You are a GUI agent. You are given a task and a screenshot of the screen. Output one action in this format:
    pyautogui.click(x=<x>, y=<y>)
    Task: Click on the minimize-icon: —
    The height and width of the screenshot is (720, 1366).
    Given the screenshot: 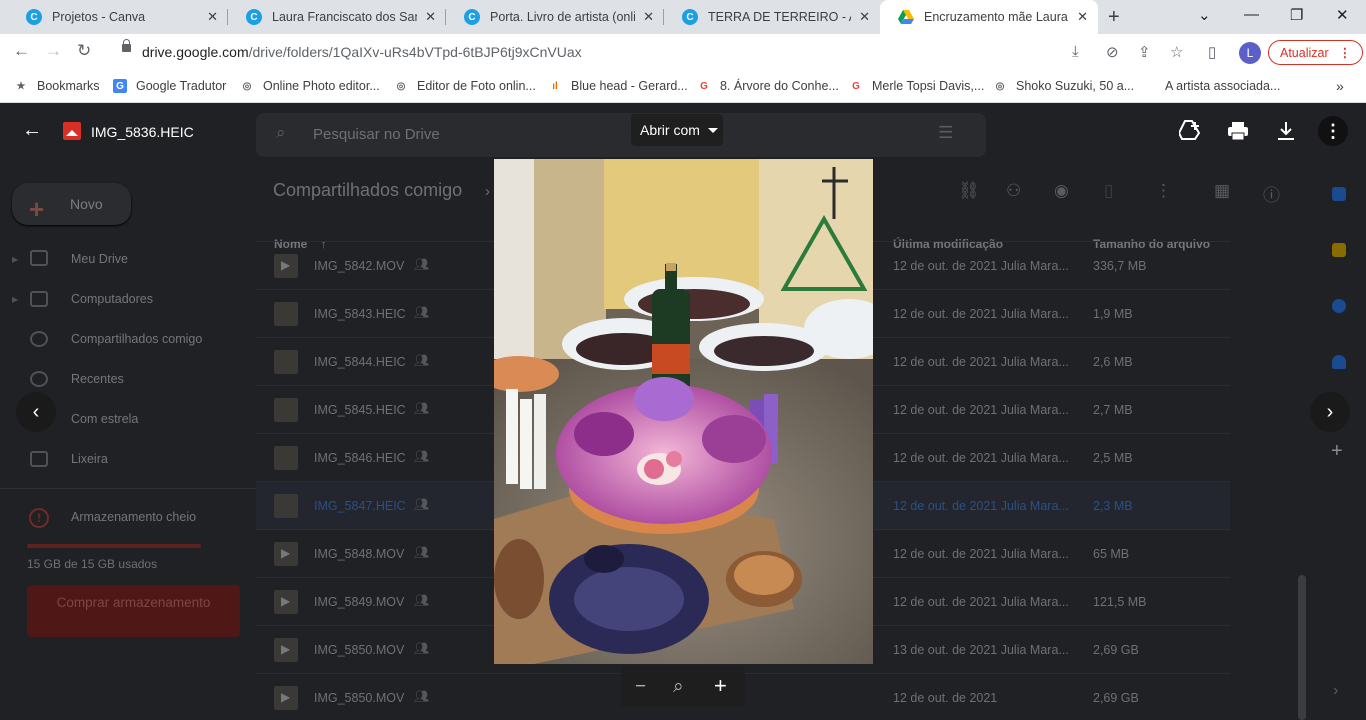 What is the action you would take?
    pyautogui.click(x=1251, y=14)
    